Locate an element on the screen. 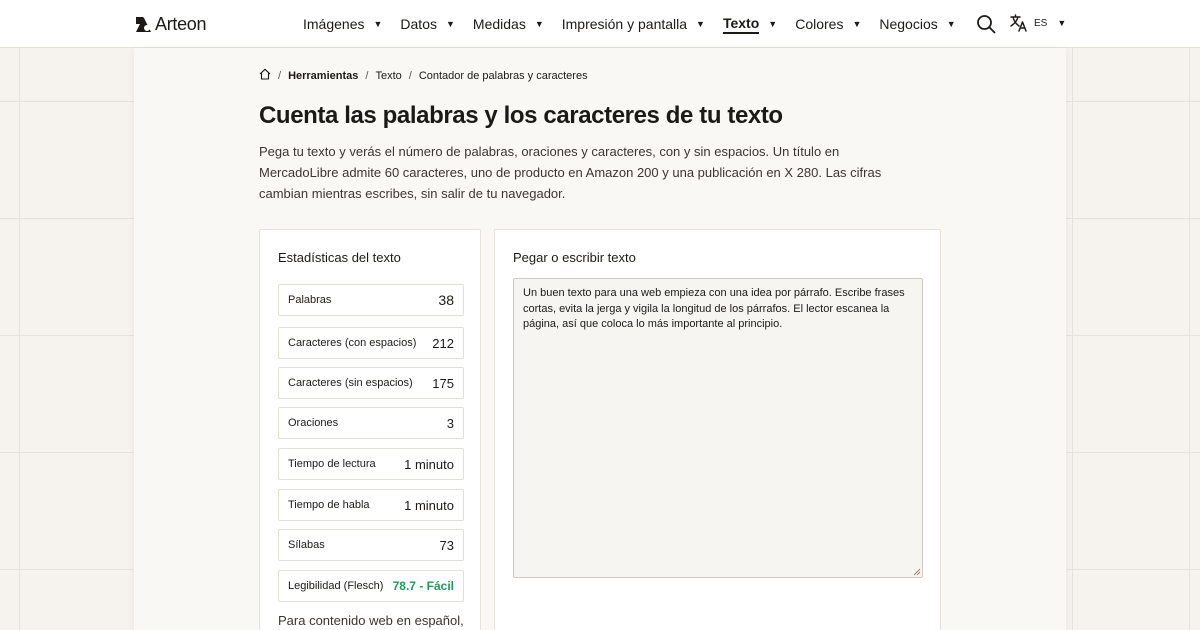  stat-legibilidad: Legibilidad (Flesch) 78.7 - Fácil is located at coordinates (371, 586).